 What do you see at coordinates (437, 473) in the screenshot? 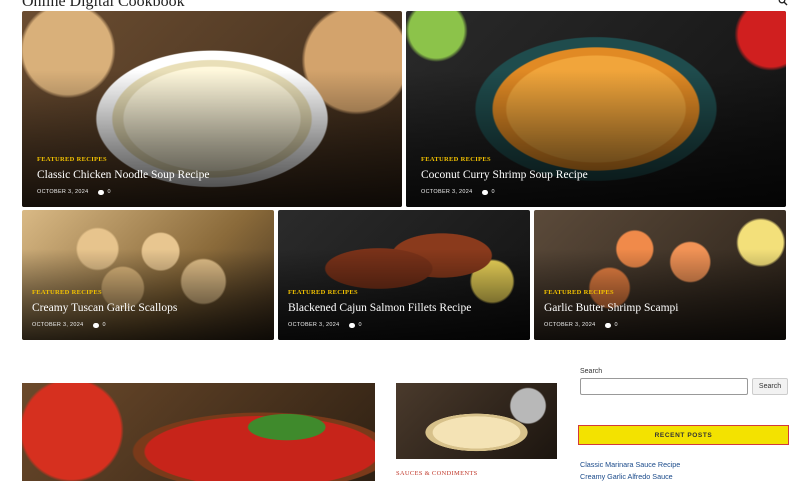
I see `post-category-link: SAUCES & CONDIMENTS` at bounding box center [437, 473].